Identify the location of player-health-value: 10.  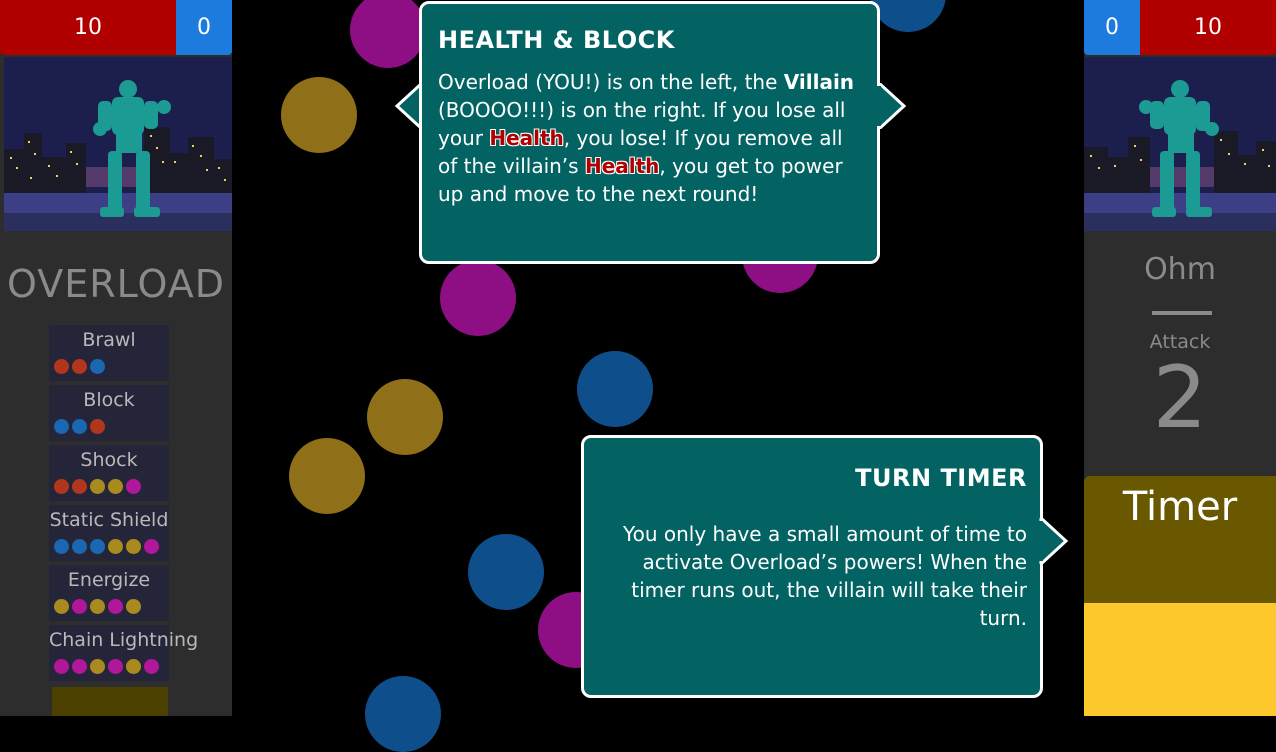
(88, 27).